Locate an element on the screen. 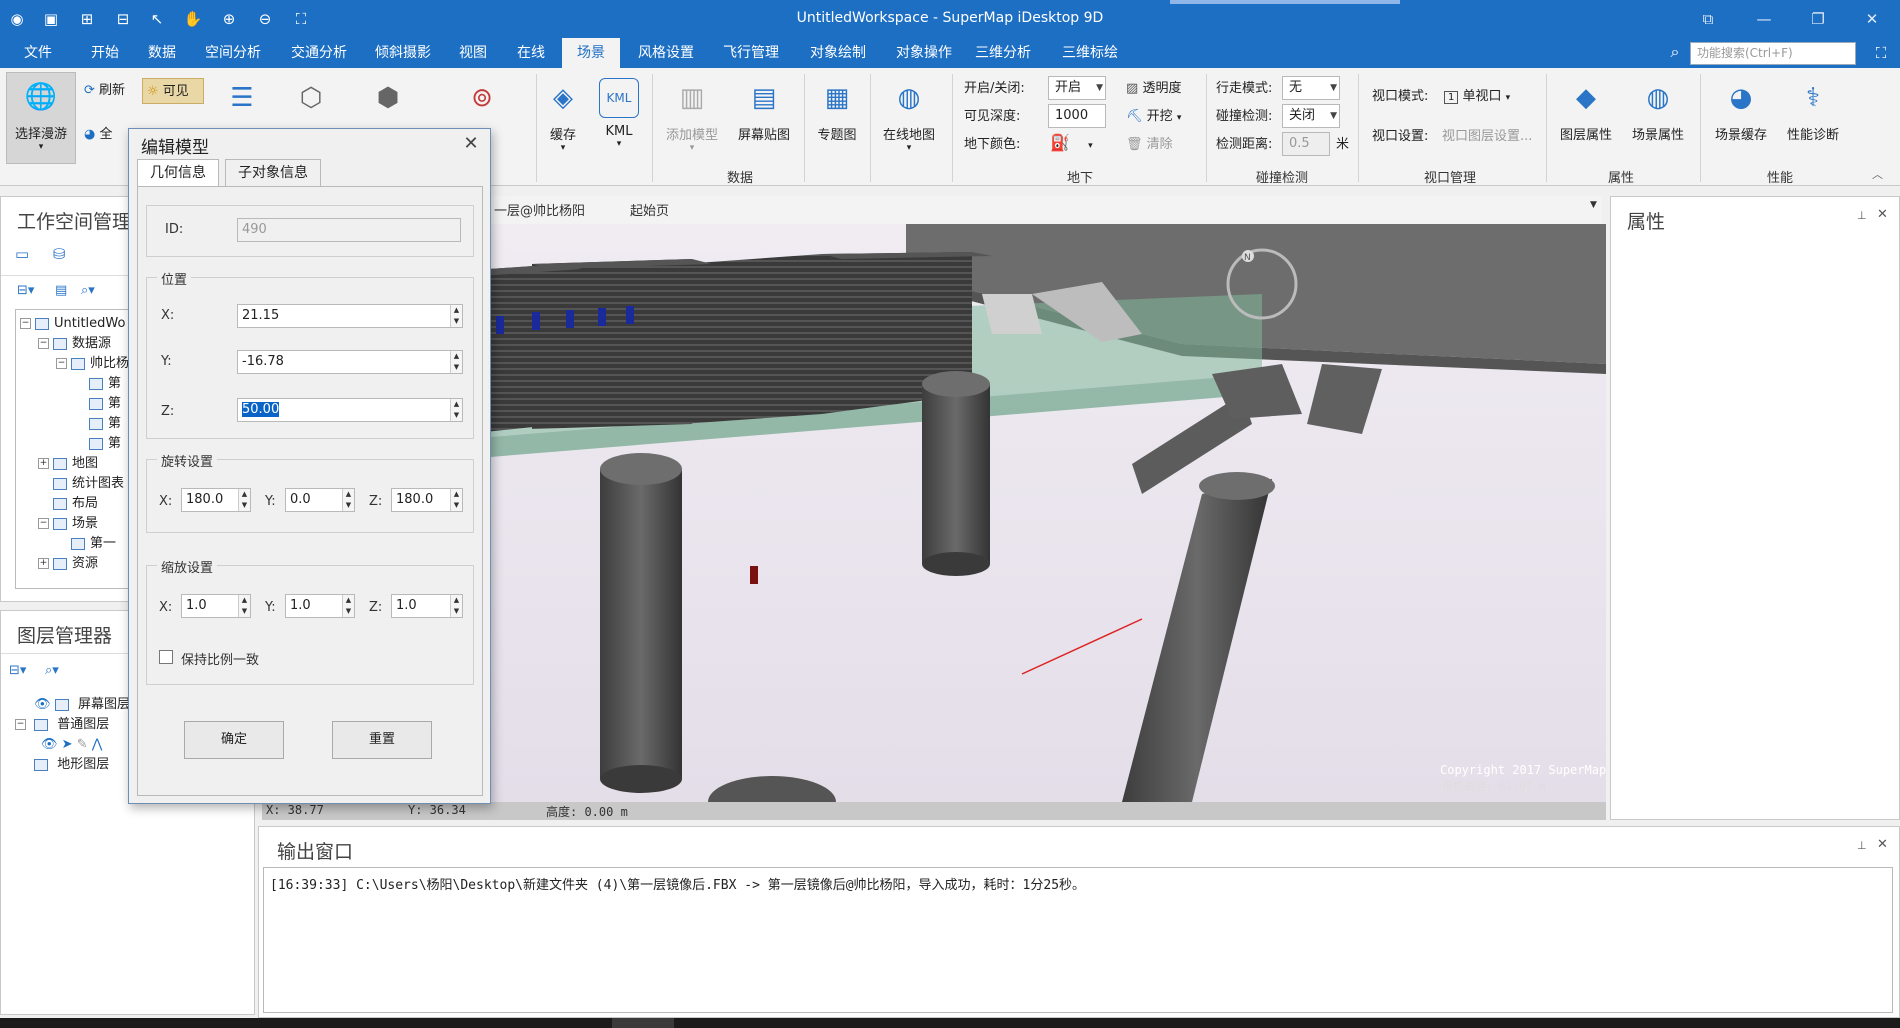 This screenshot has height=1028, width=1900. layer-row-terrain: 地形图层 is located at coordinates (62, 764).